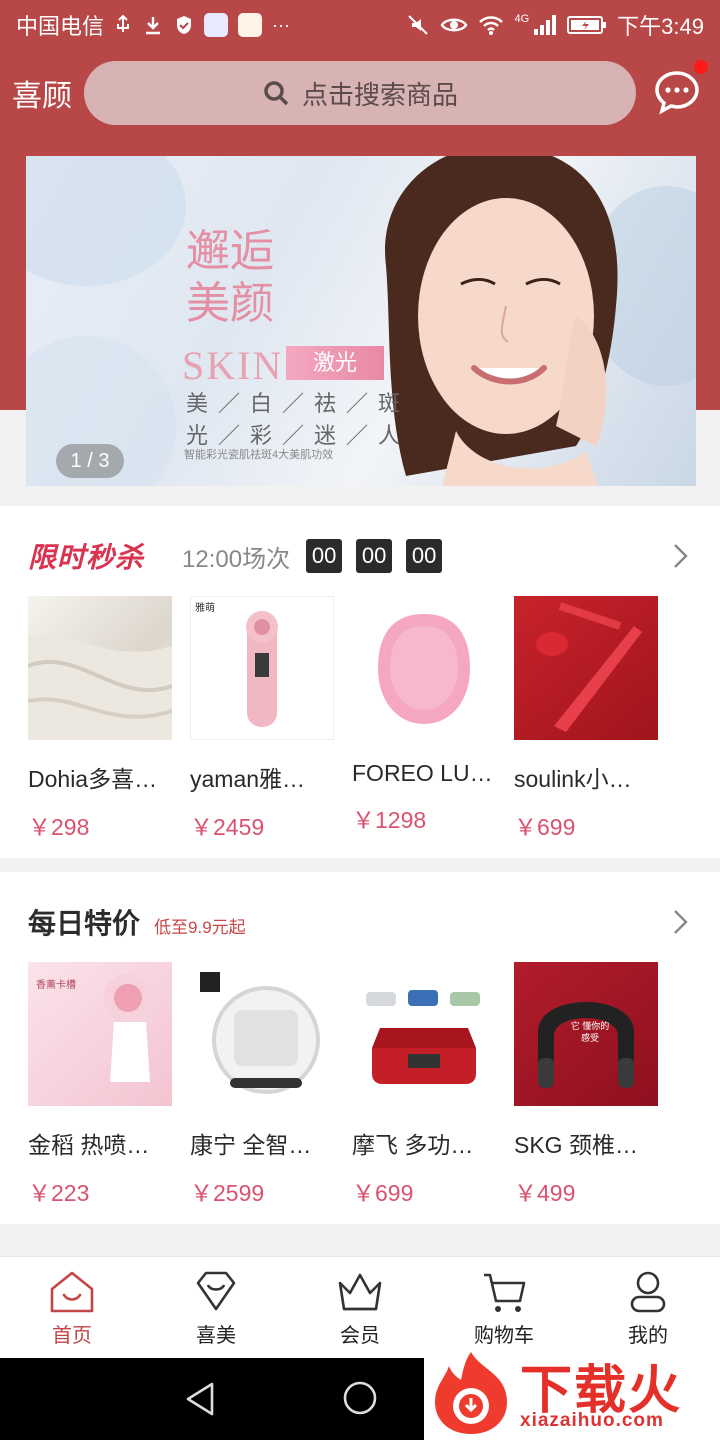 The image size is (720, 1440). I want to click on user-icon, so click(648, 1292).